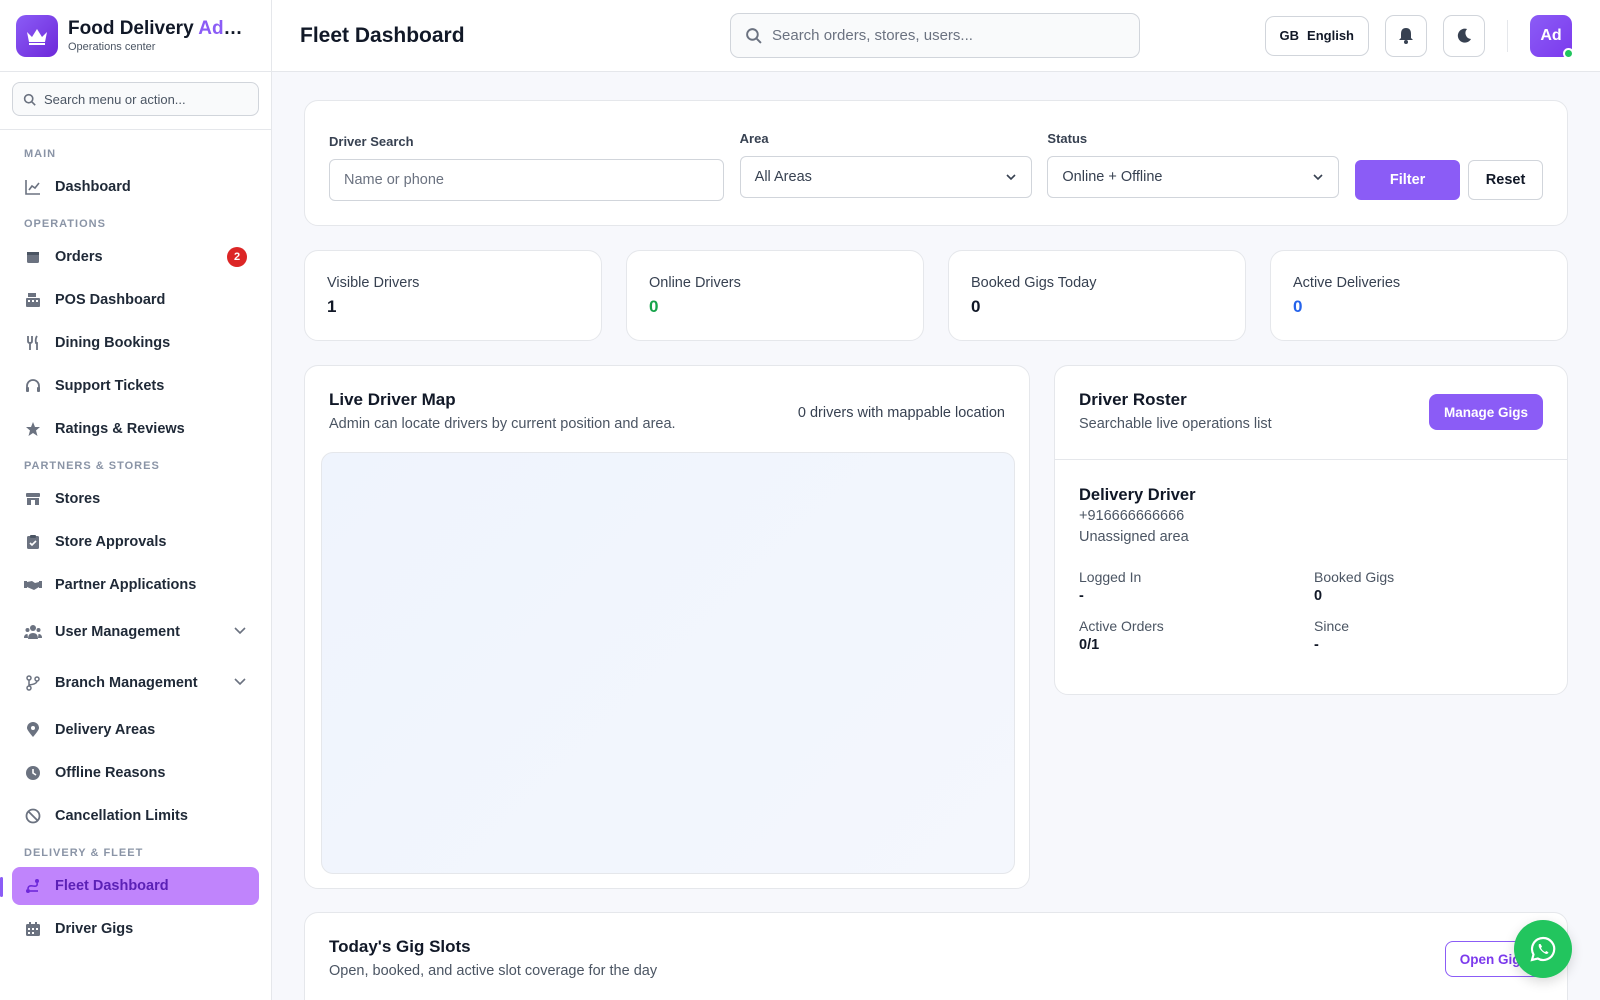  What do you see at coordinates (135, 36) in the screenshot?
I see `brand: Food Delivery Admin Operations center` at bounding box center [135, 36].